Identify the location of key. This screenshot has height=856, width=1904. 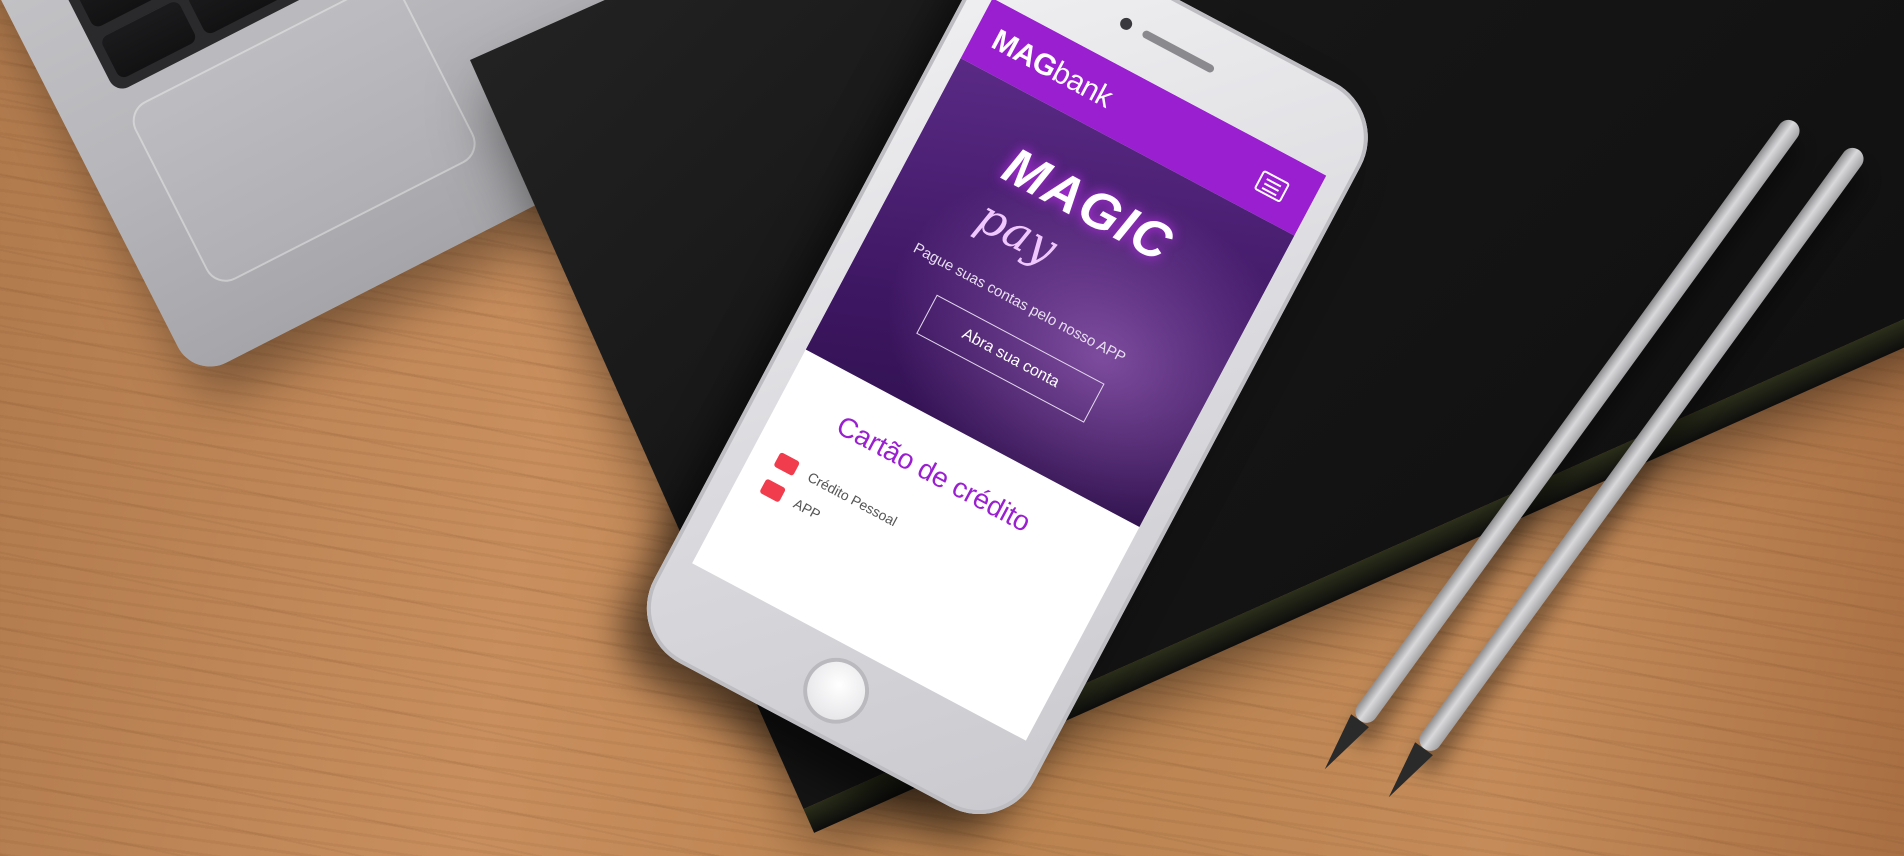
(235, 18).